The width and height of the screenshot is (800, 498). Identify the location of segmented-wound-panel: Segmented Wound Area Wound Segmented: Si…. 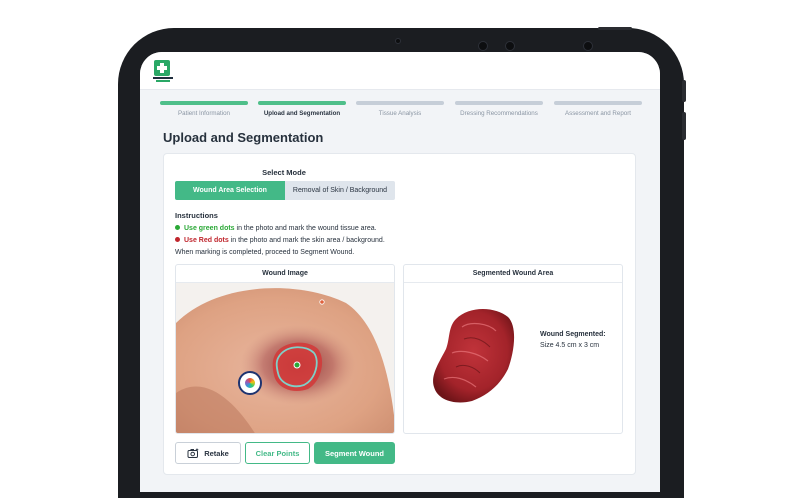
(513, 349).